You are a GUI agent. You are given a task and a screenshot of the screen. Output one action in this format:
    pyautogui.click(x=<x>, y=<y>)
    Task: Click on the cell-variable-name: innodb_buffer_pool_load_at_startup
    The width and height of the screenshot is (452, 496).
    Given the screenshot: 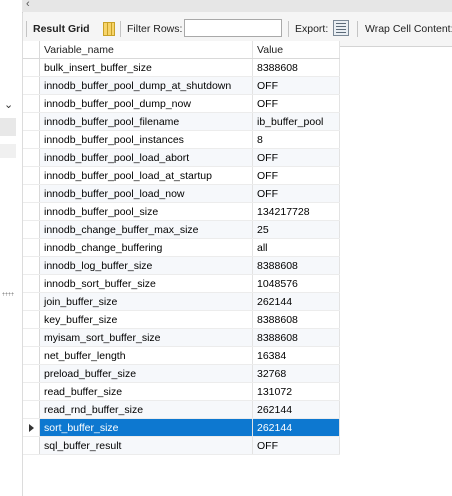 What is the action you would take?
    pyautogui.click(x=146, y=175)
    